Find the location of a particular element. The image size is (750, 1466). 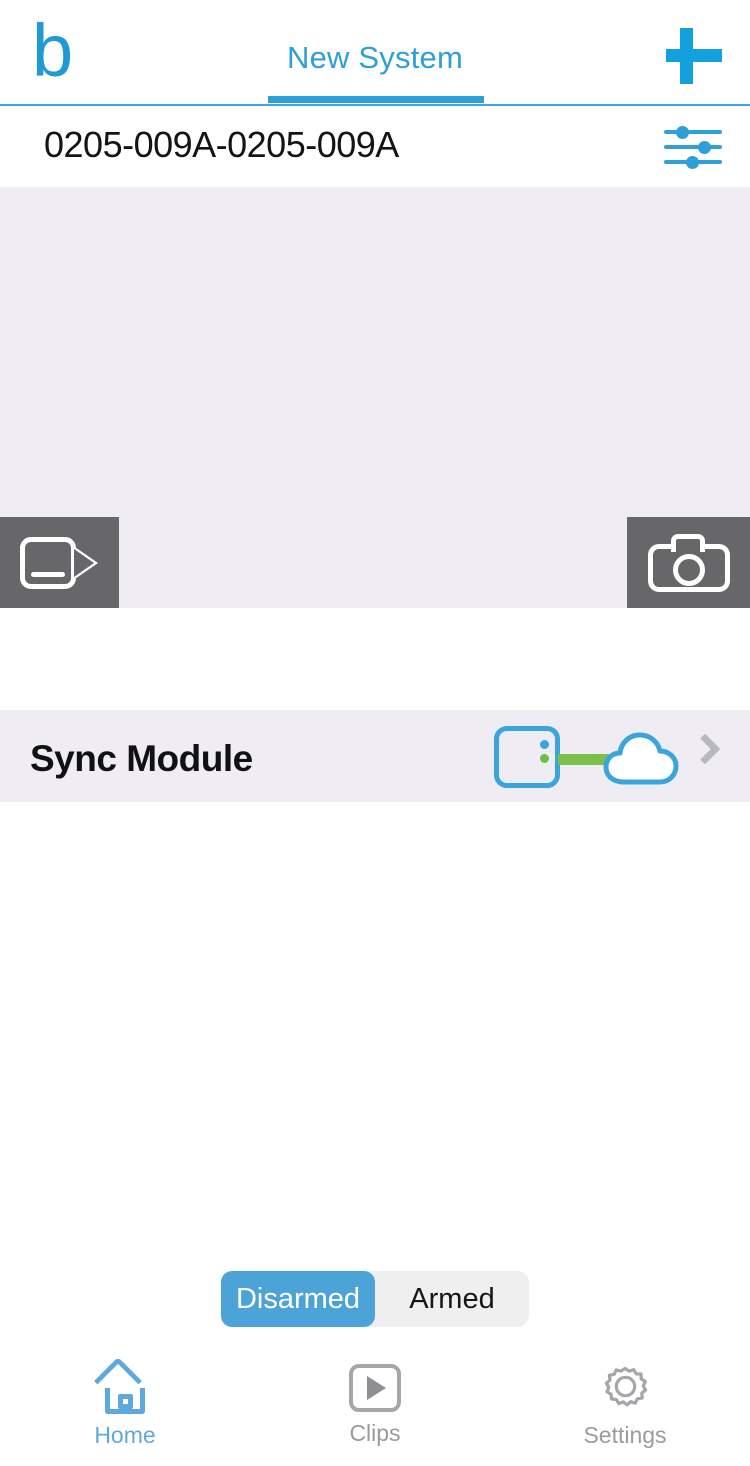

video-camera-icon is located at coordinates (59, 562).